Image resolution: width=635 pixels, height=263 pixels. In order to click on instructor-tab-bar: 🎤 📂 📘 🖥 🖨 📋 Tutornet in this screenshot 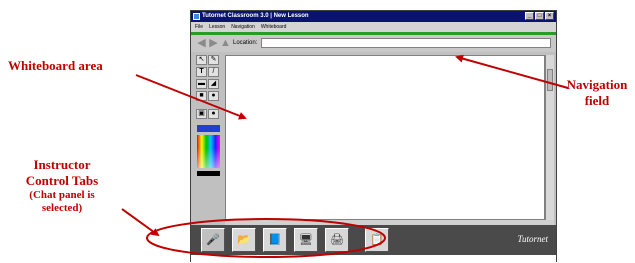, I will do `click(373, 240)`.